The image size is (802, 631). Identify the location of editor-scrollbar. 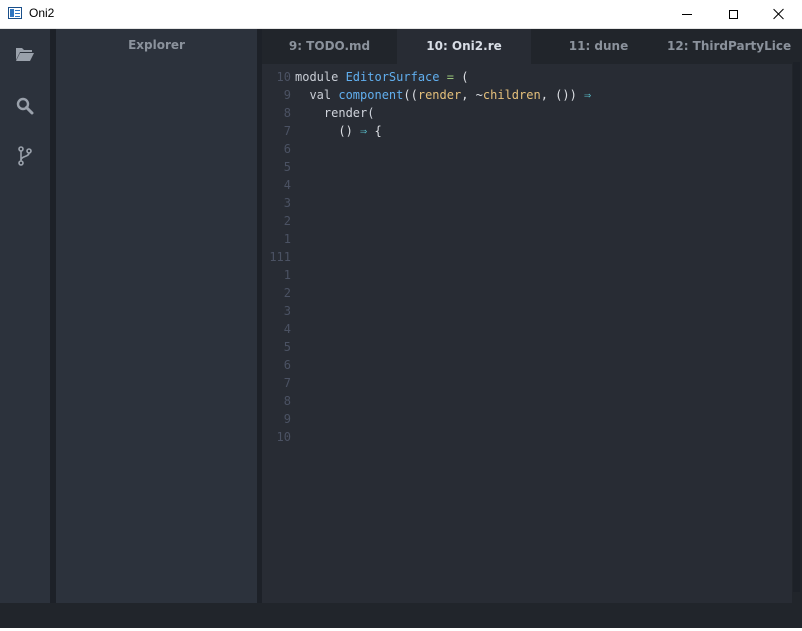
(797, 316).